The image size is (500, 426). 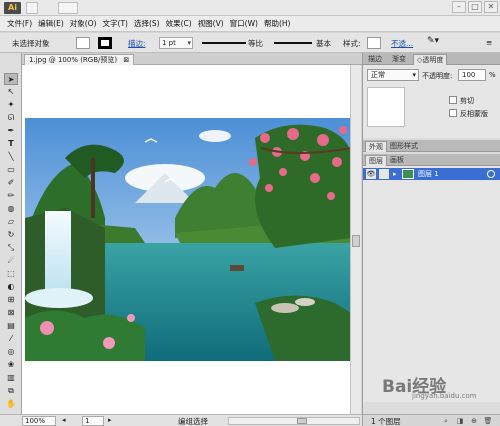 I want to click on vertical-scroll-thumb, so click(x=356, y=241).